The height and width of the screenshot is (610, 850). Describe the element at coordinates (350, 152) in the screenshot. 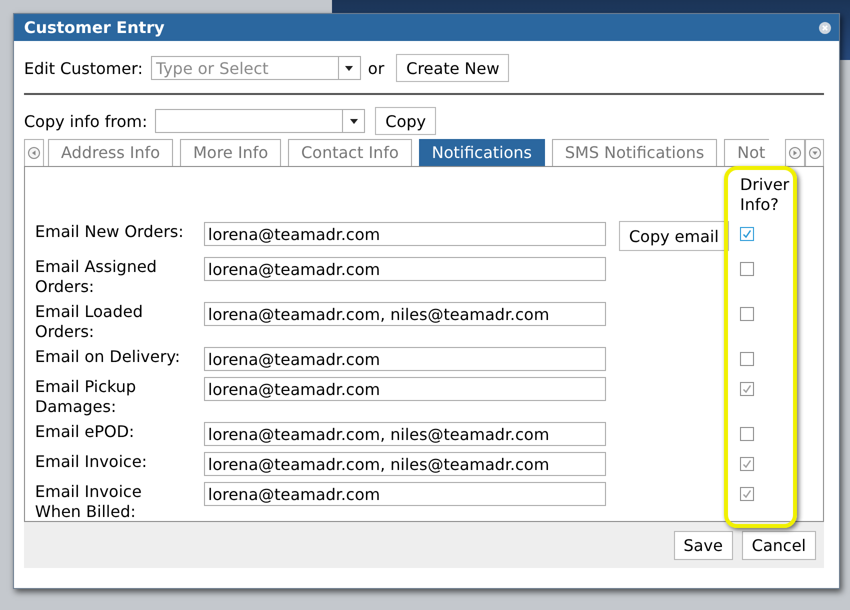

I see `tab: Contact Info` at that location.